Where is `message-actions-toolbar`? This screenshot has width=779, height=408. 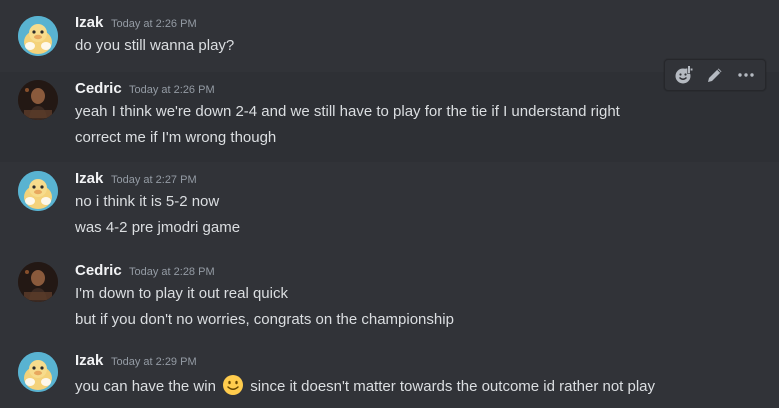 message-actions-toolbar is located at coordinates (715, 75).